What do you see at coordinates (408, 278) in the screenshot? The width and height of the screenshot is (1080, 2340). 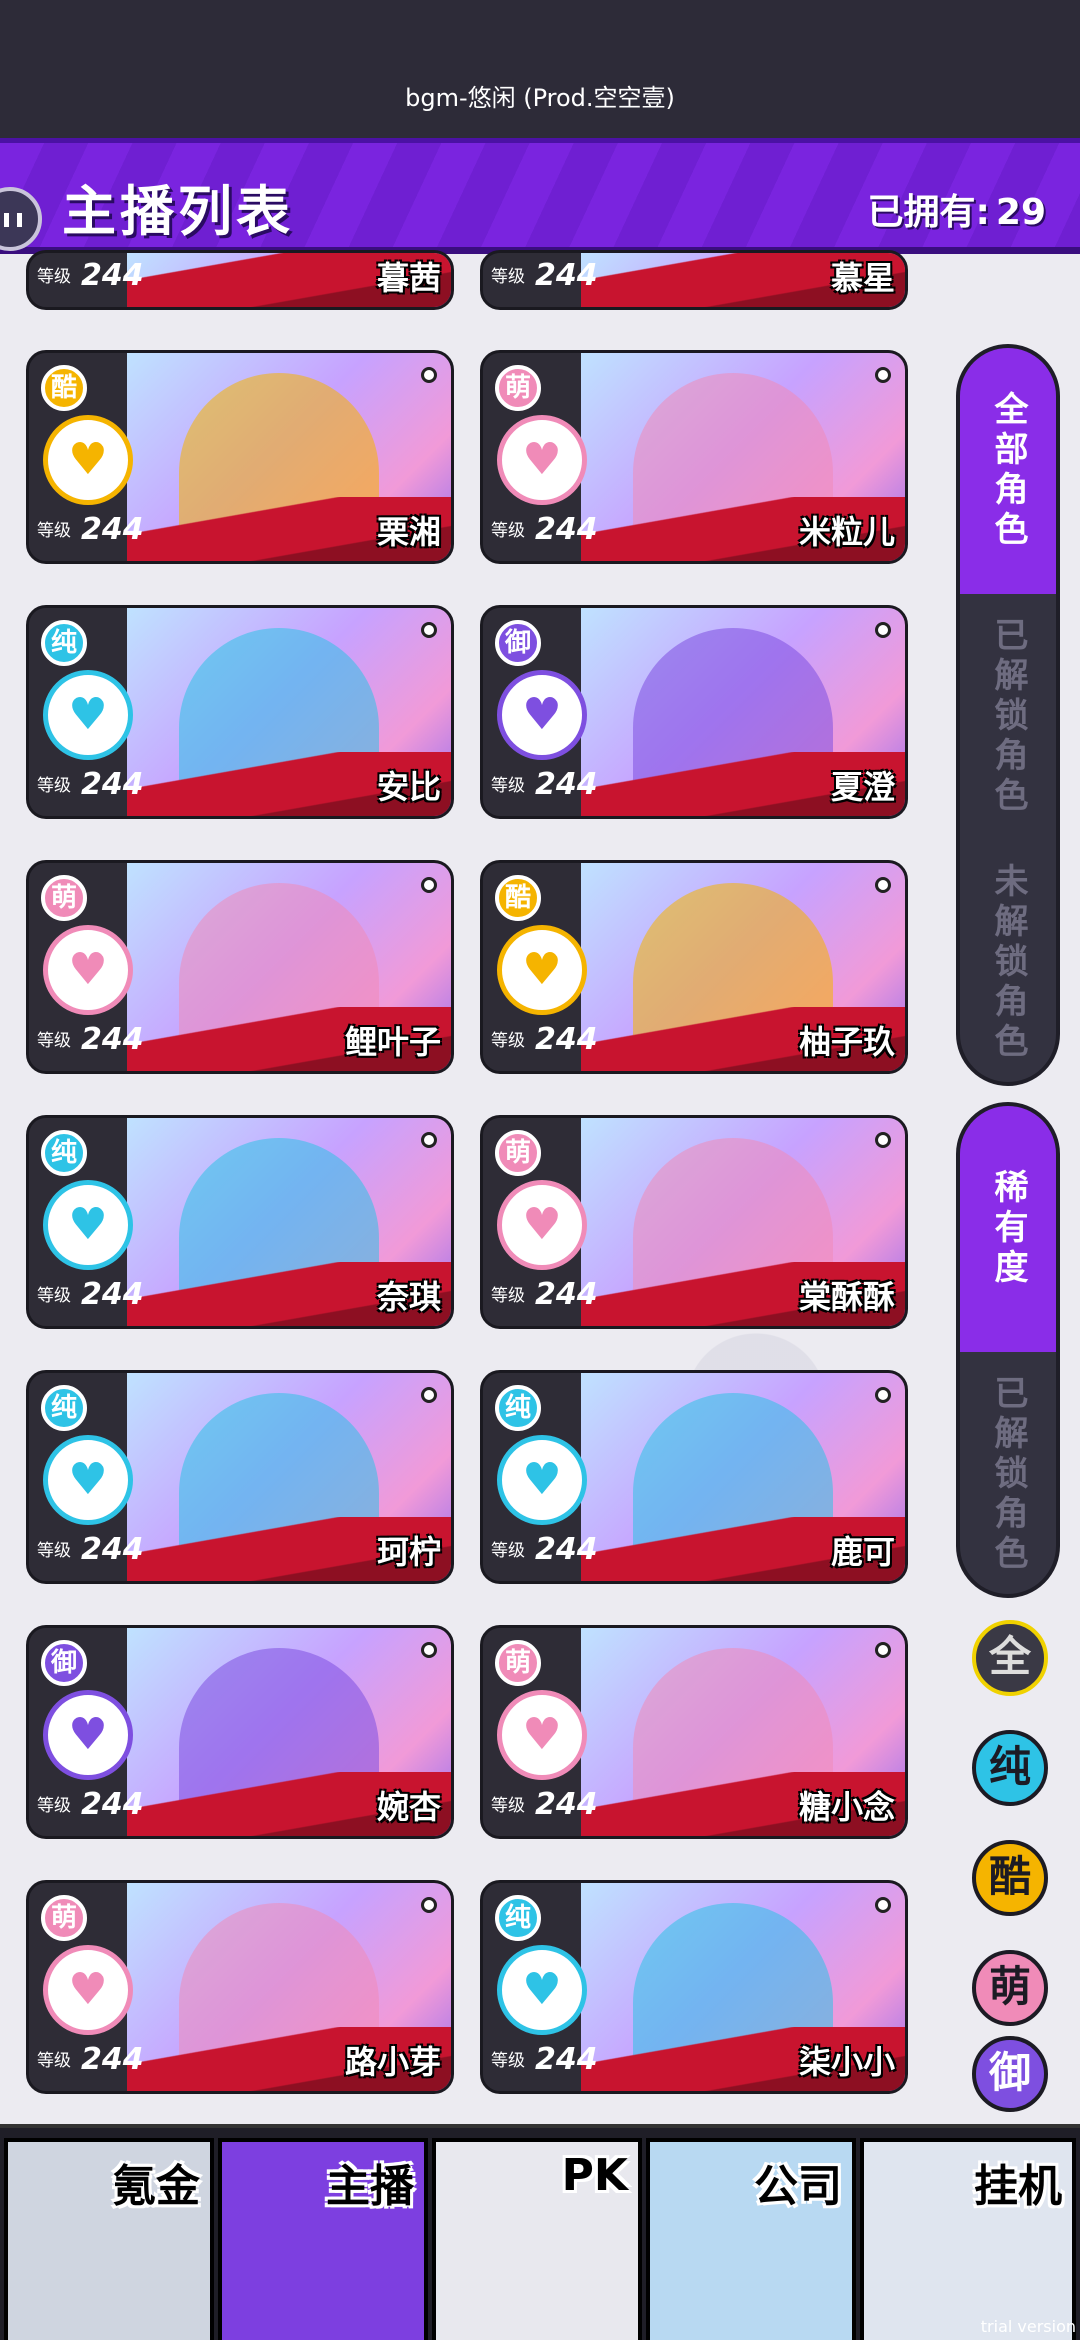 I see `streamer-name: 暮茜` at bounding box center [408, 278].